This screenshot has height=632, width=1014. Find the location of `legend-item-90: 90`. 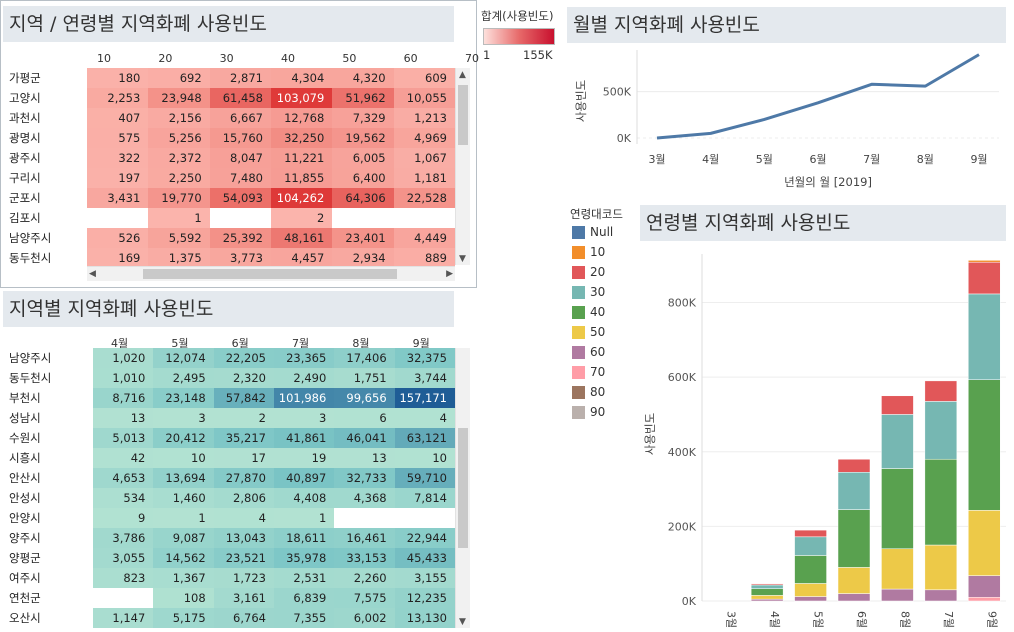

legend-item-90: 90 is located at coordinates (588, 412).